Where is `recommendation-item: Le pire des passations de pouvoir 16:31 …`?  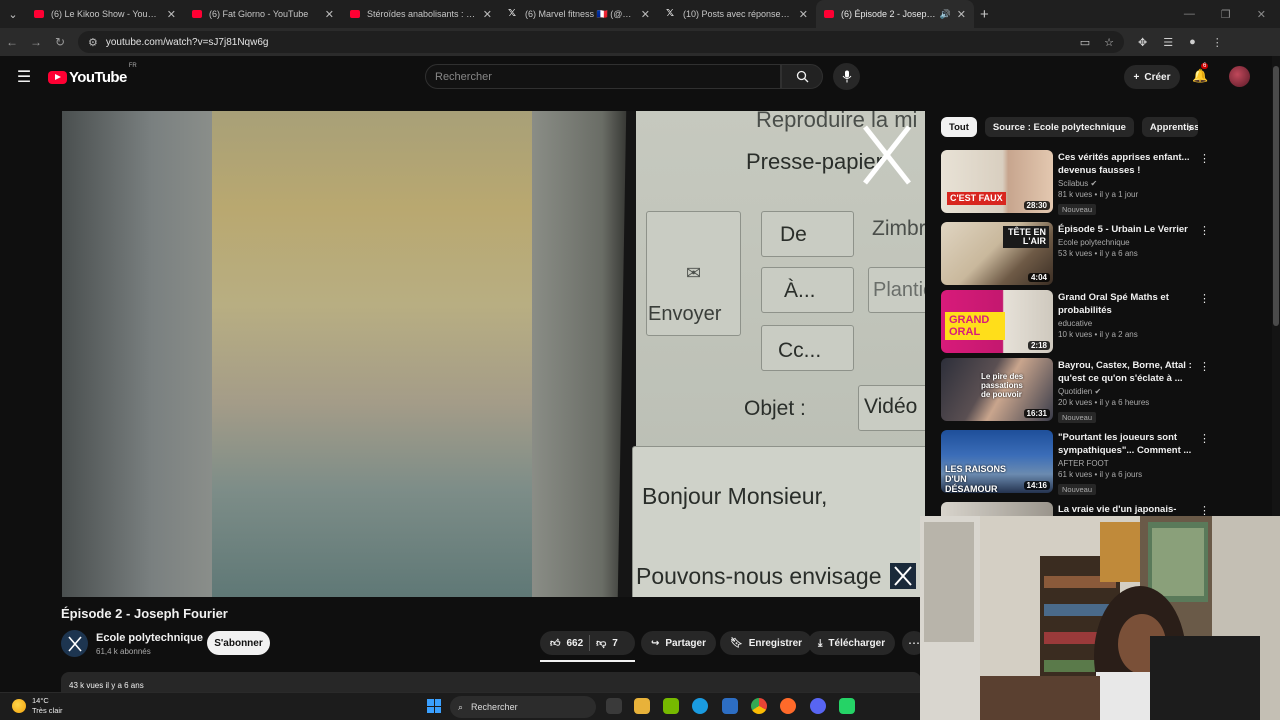
recommendation-item: Le pire des passations de pouvoir 16:31 … is located at coordinates (1076, 390).